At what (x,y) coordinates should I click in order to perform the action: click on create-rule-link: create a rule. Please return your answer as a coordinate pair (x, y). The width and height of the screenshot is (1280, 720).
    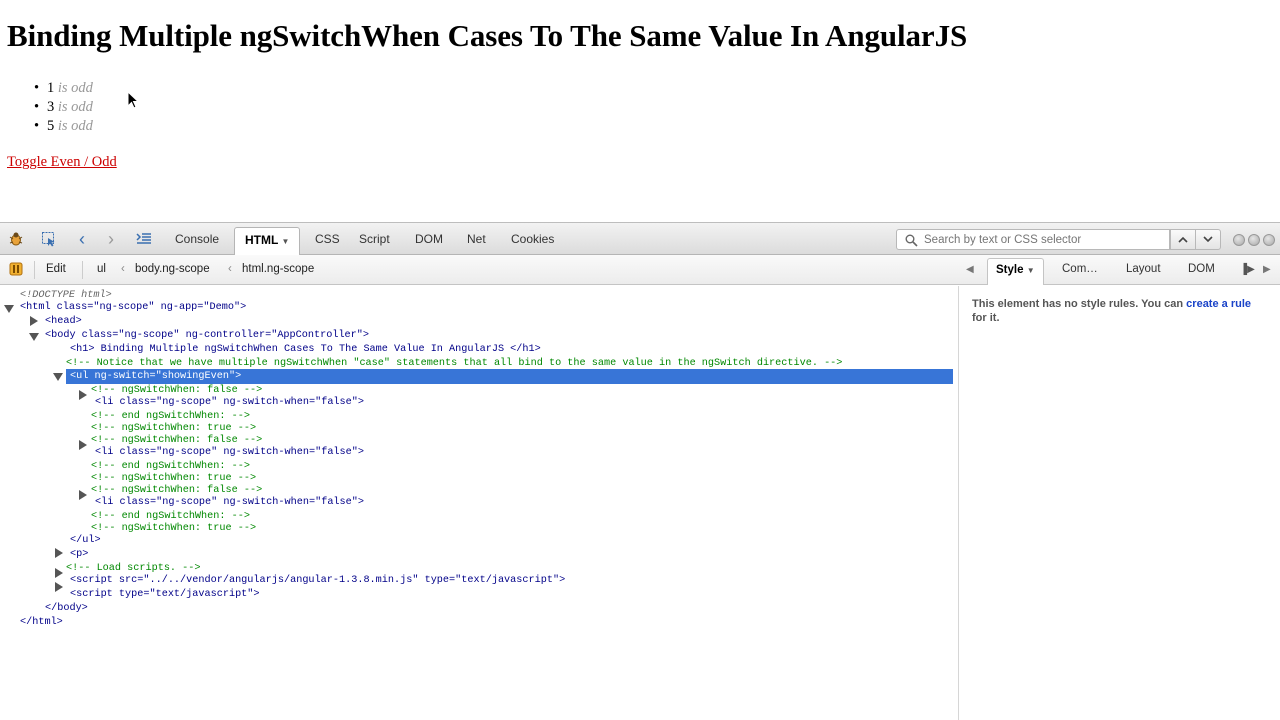
    Looking at the image, I should click on (1218, 304).